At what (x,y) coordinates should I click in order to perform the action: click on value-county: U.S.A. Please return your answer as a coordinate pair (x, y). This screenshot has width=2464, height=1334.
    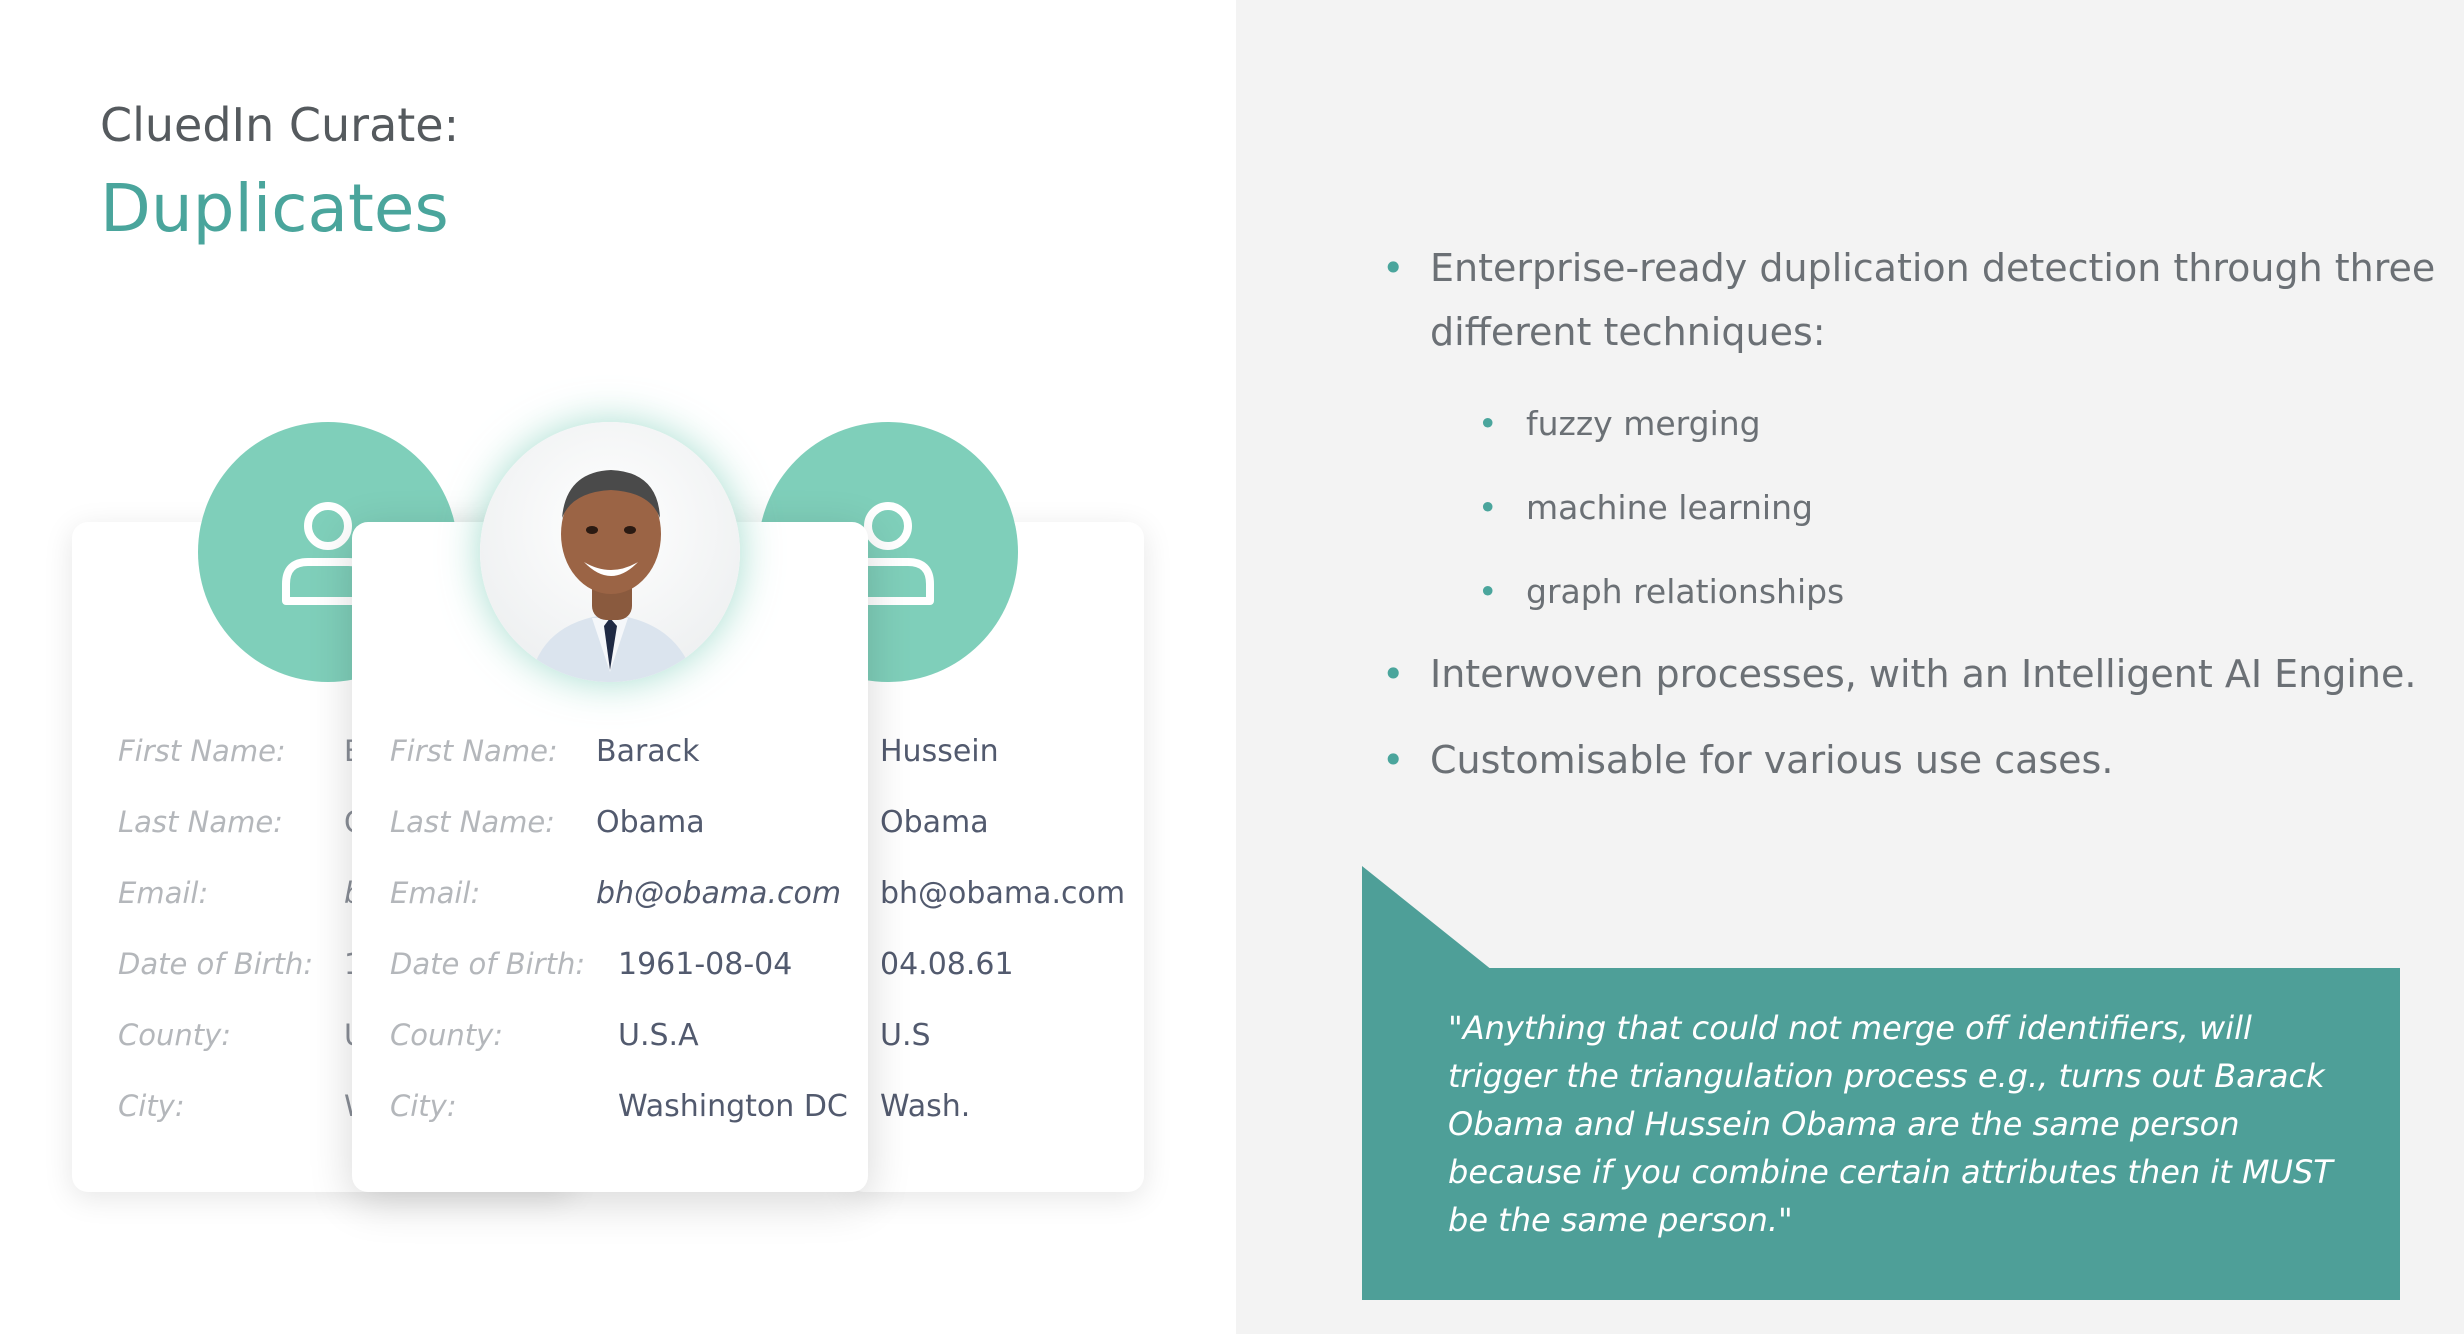
    Looking at the image, I should click on (658, 1035).